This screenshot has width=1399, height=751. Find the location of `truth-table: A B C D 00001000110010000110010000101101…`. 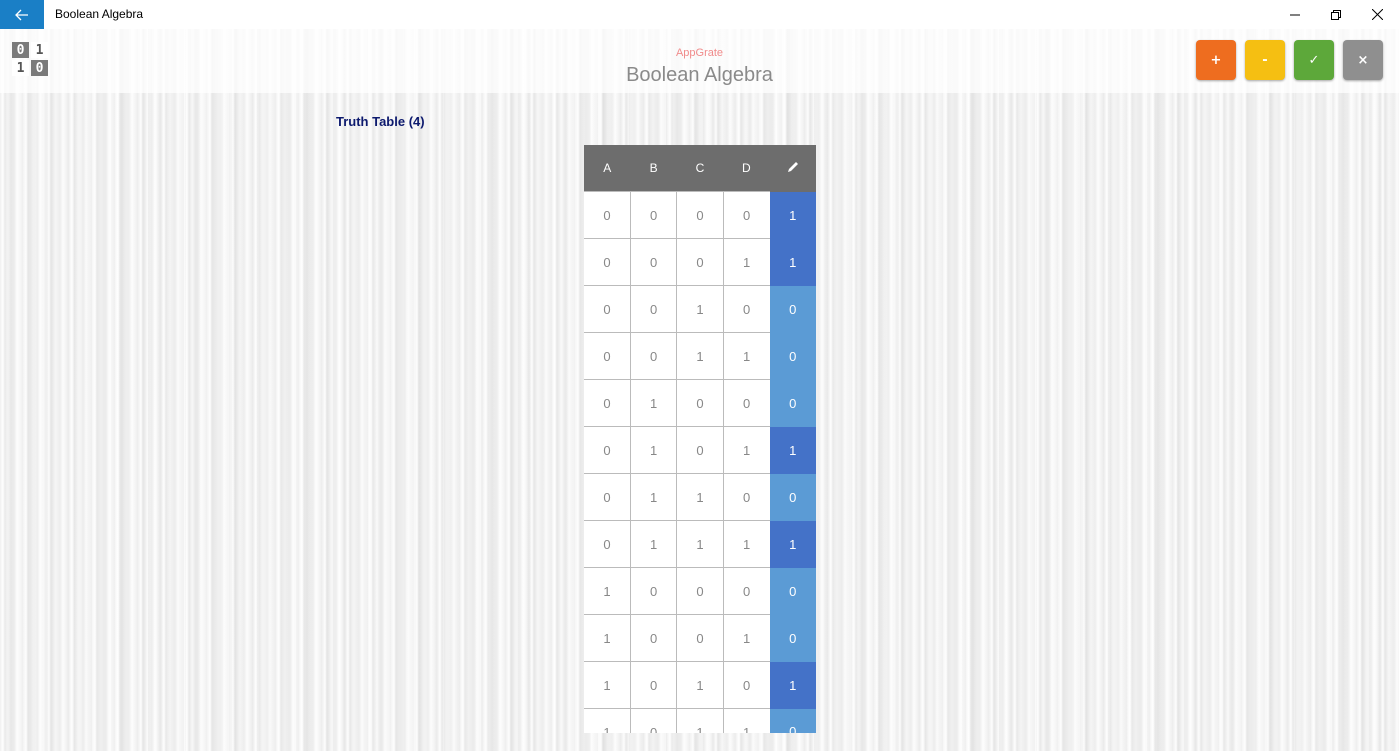

truth-table: A B C D 00001000110010000110010000101101… is located at coordinates (700, 439).